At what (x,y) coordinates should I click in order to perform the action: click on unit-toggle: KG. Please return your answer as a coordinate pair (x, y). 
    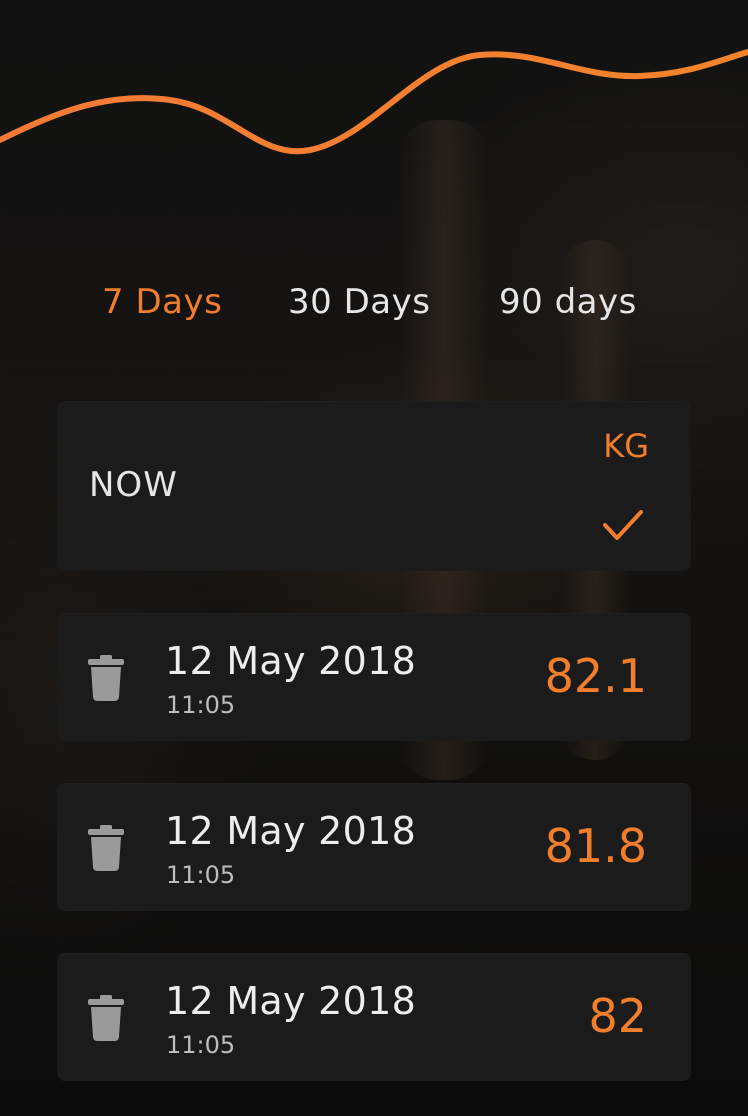
    Looking at the image, I should click on (626, 446).